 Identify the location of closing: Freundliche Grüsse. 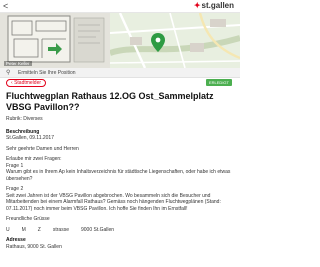
(28, 219).